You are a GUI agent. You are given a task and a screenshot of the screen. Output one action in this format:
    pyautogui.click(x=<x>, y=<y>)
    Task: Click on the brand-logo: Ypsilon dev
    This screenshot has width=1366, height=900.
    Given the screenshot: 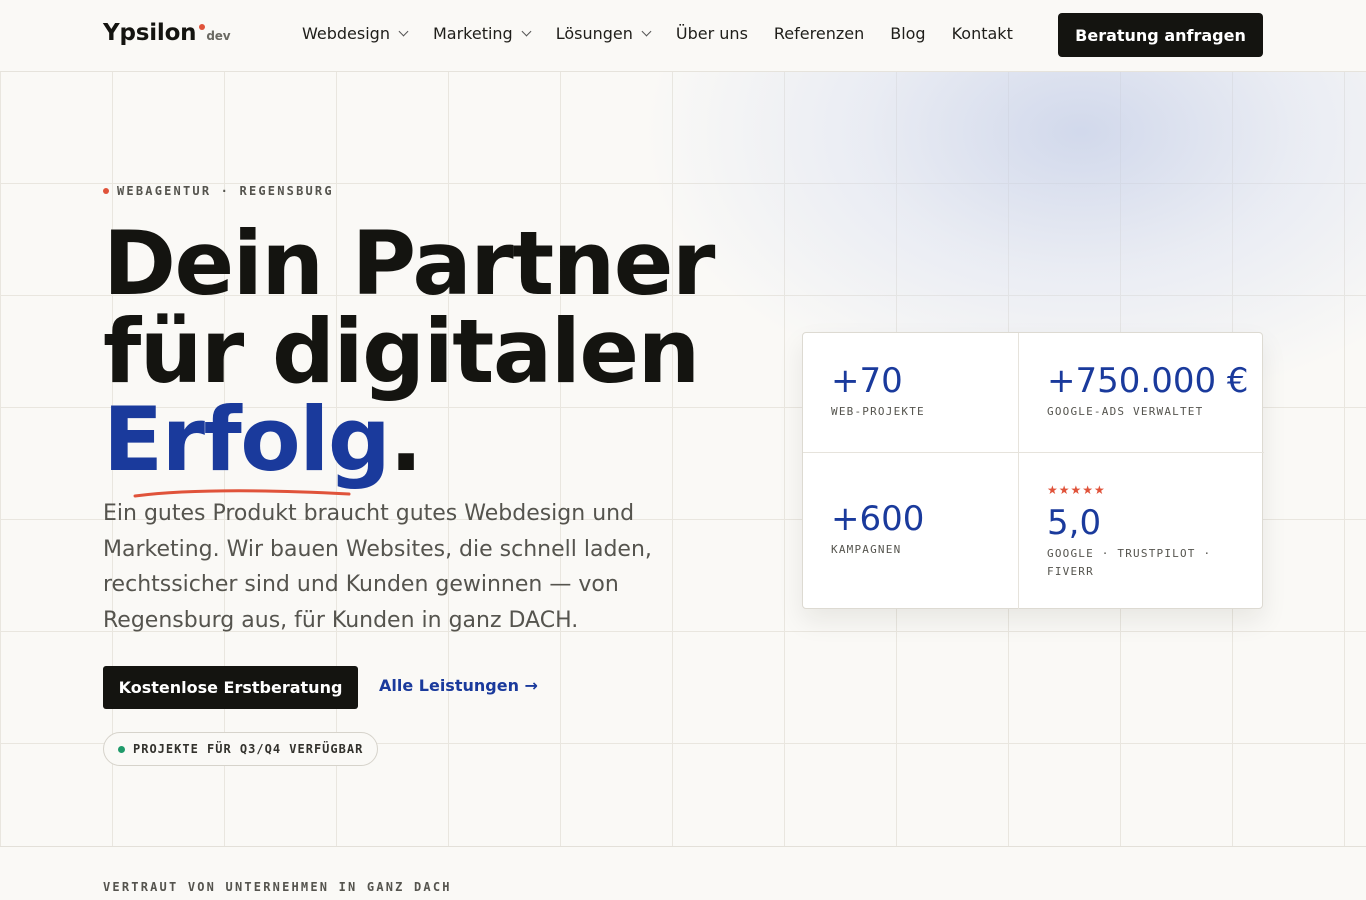 What is the action you would take?
    pyautogui.click(x=167, y=33)
    